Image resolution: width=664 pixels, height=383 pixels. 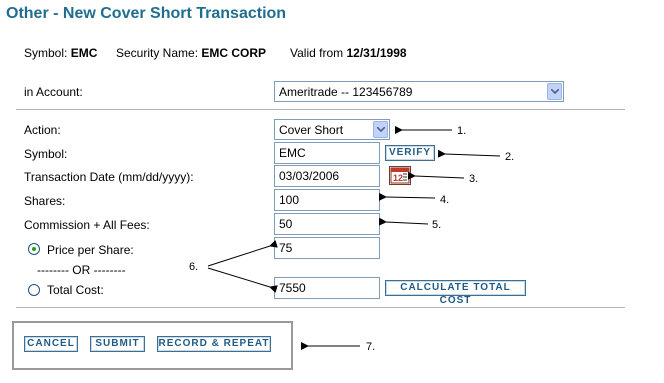 I want to click on callout-arrow-6b, so click(x=242, y=280).